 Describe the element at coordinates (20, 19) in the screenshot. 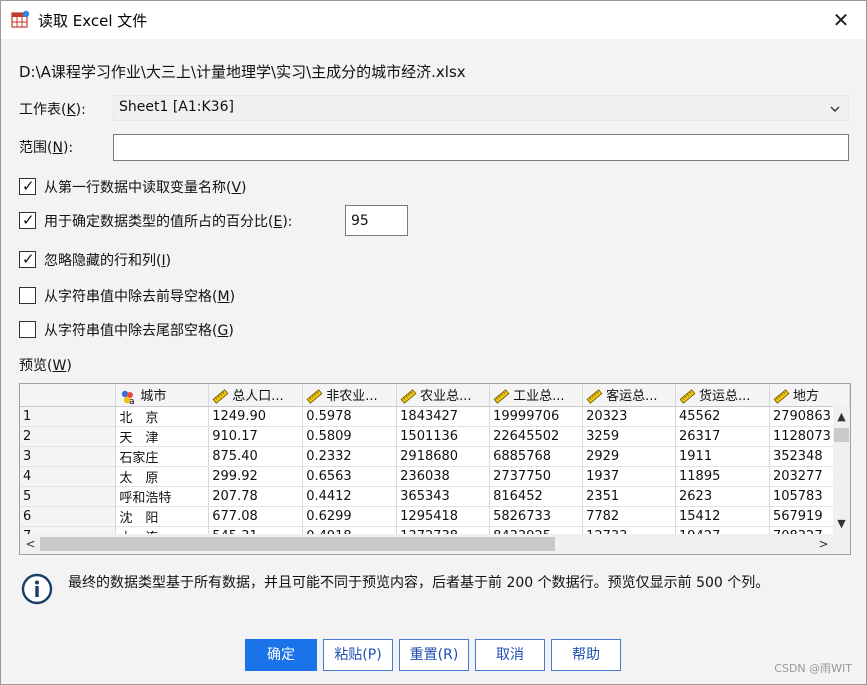

I see `spss-data-icon` at that location.